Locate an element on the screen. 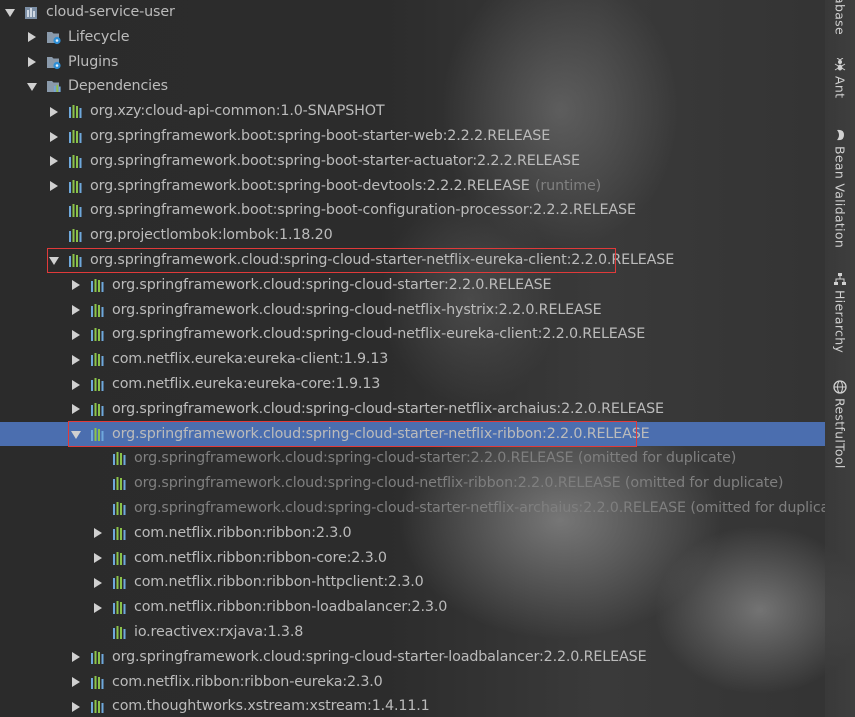 This screenshot has width=855, height=717. tree-row: org.xzy:cloud-api-common:1.0-SNAPSHOT is located at coordinates (412, 111).